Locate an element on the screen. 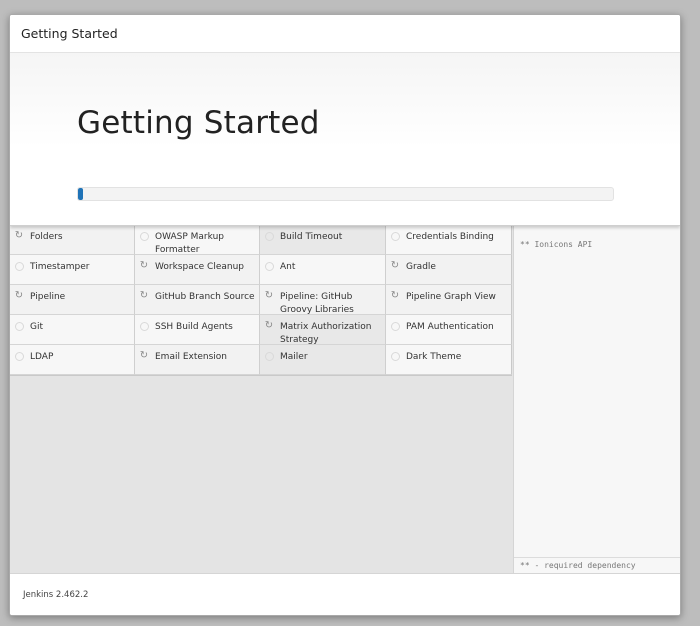  plugin-cell: ↻ Pipeline is located at coordinates (72, 300).